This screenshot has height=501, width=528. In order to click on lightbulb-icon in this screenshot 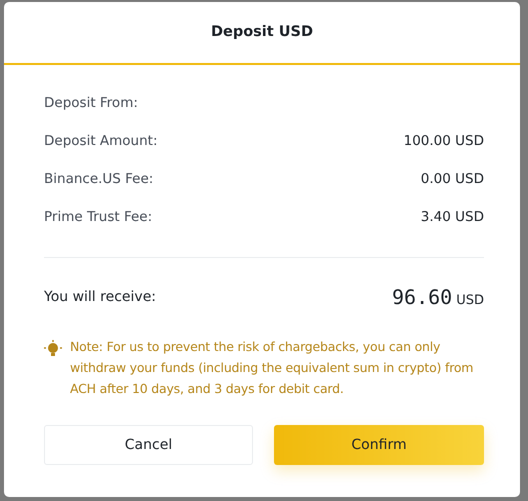, I will do `click(53, 349)`.